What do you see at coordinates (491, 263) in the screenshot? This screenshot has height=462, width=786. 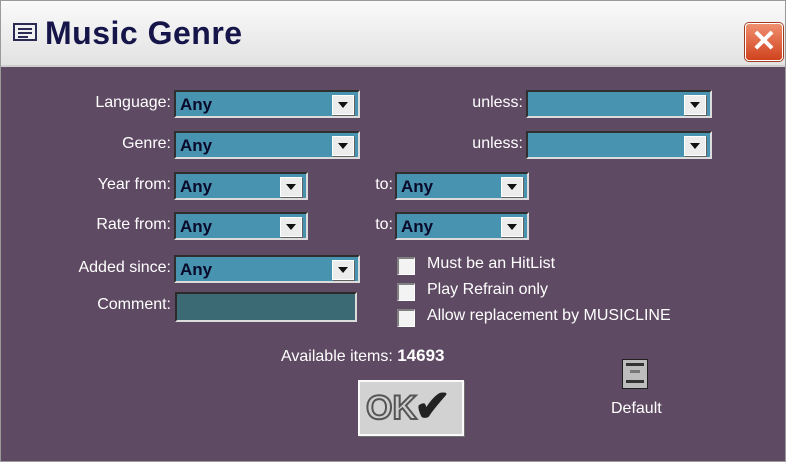 I see `hitlist-checkbox-label: Must be an HitList` at bounding box center [491, 263].